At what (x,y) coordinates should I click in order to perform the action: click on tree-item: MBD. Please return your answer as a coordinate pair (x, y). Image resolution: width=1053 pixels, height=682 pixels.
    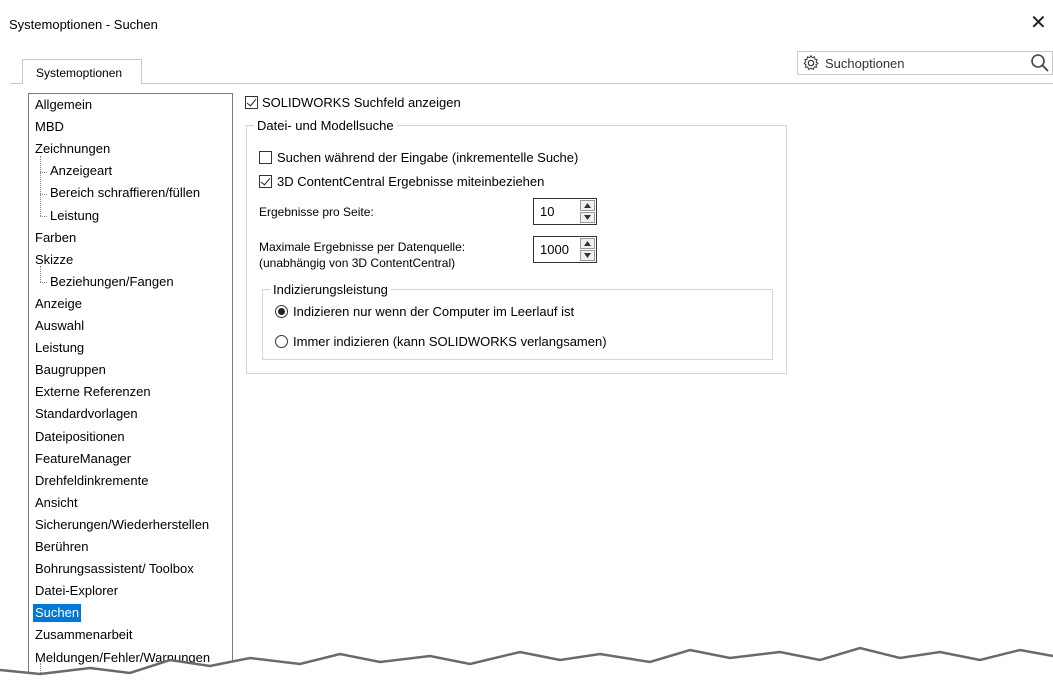
    Looking at the image, I should click on (49, 127).